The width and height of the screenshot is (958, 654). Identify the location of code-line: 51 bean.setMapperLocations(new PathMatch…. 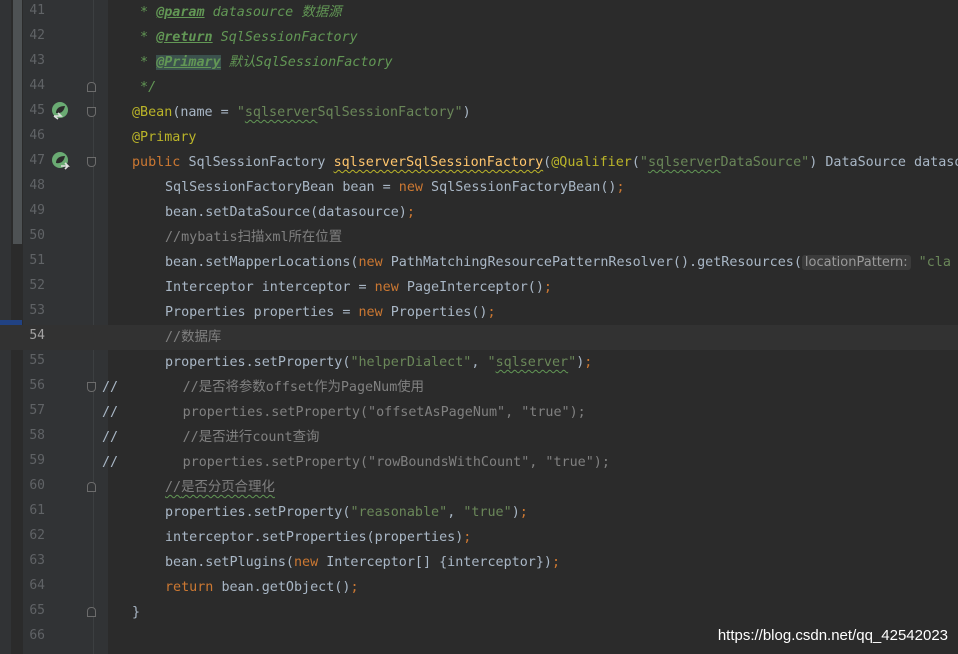
(479, 262).